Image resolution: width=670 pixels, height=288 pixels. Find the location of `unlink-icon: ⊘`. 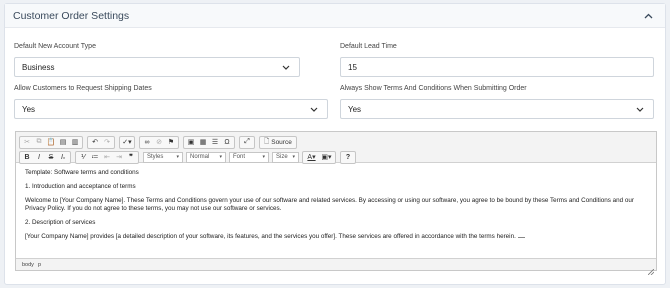

unlink-icon: ⊘ is located at coordinates (159, 142).